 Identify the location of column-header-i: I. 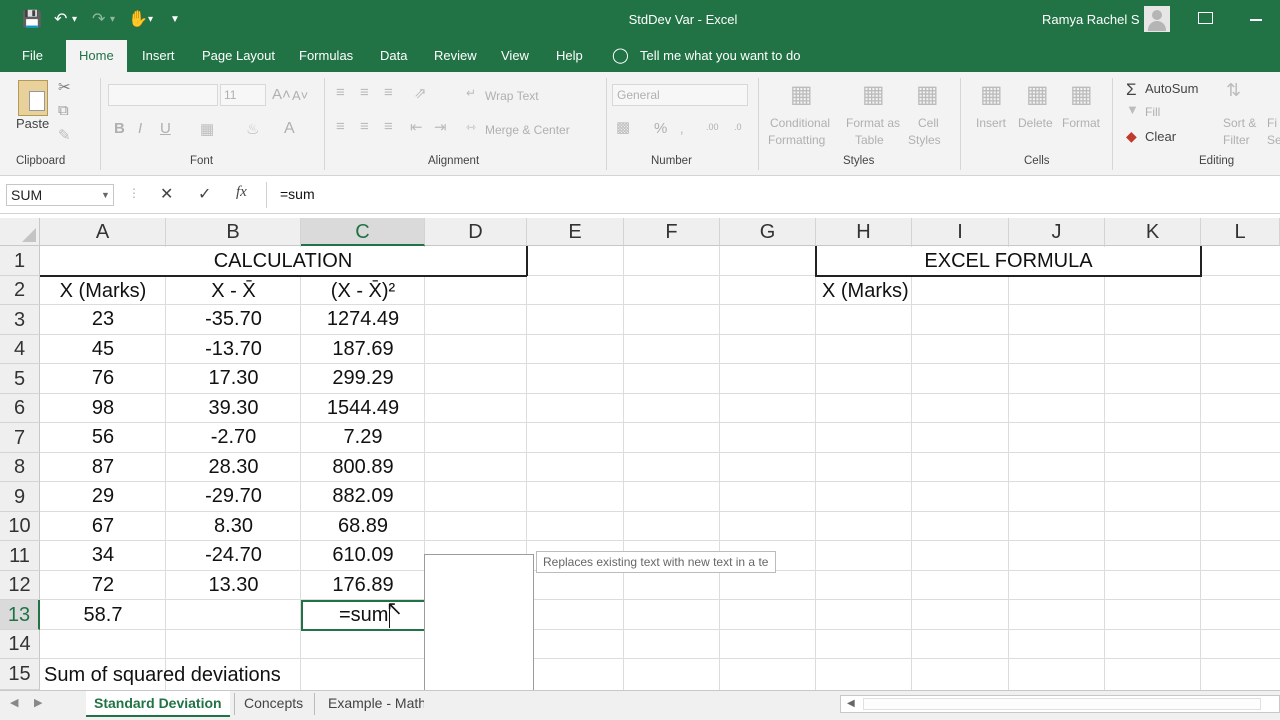
(960, 232).